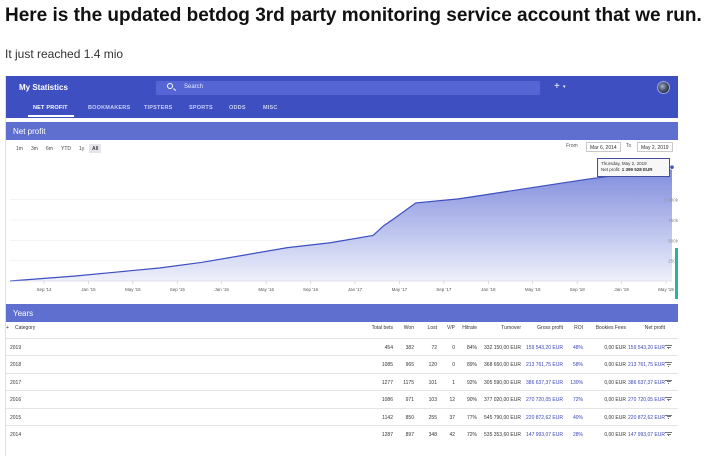 The width and height of the screenshot is (716, 456). I want to click on cell-hitrate: 77%, so click(471, 417).